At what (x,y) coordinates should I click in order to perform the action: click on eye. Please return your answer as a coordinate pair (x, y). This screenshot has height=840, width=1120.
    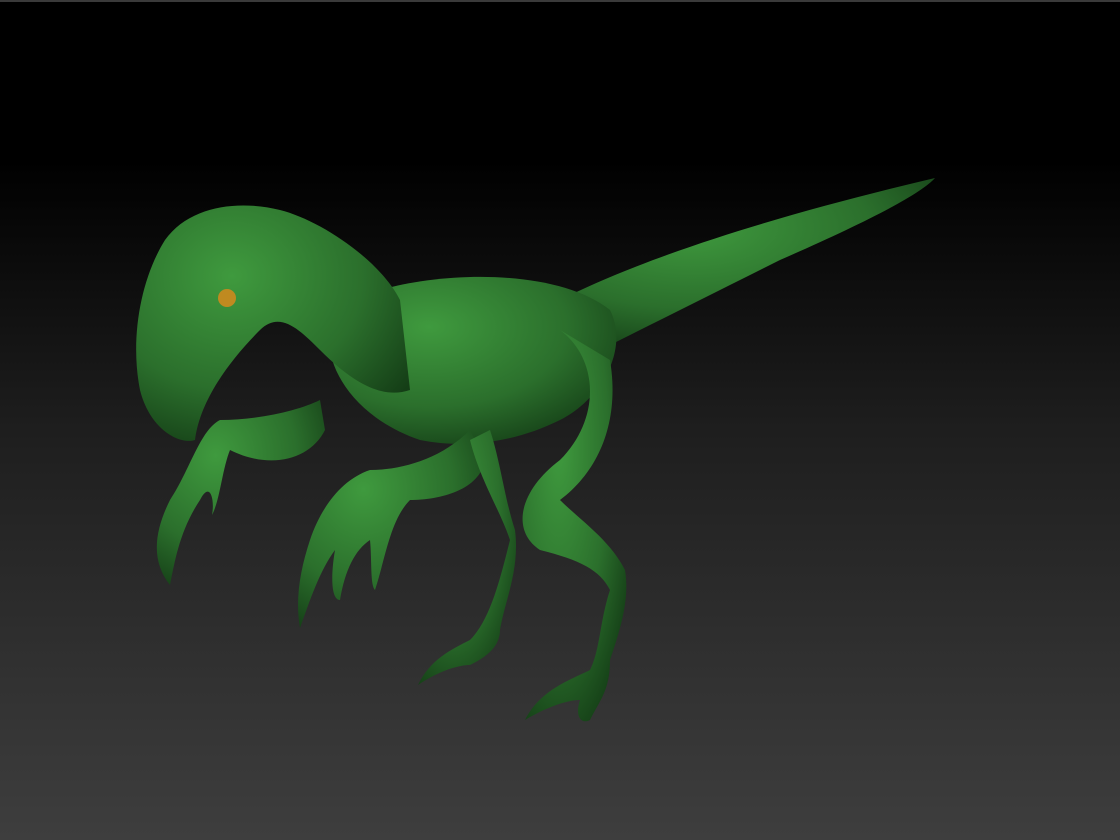
    Looking at the image, I should click on (227, 298).